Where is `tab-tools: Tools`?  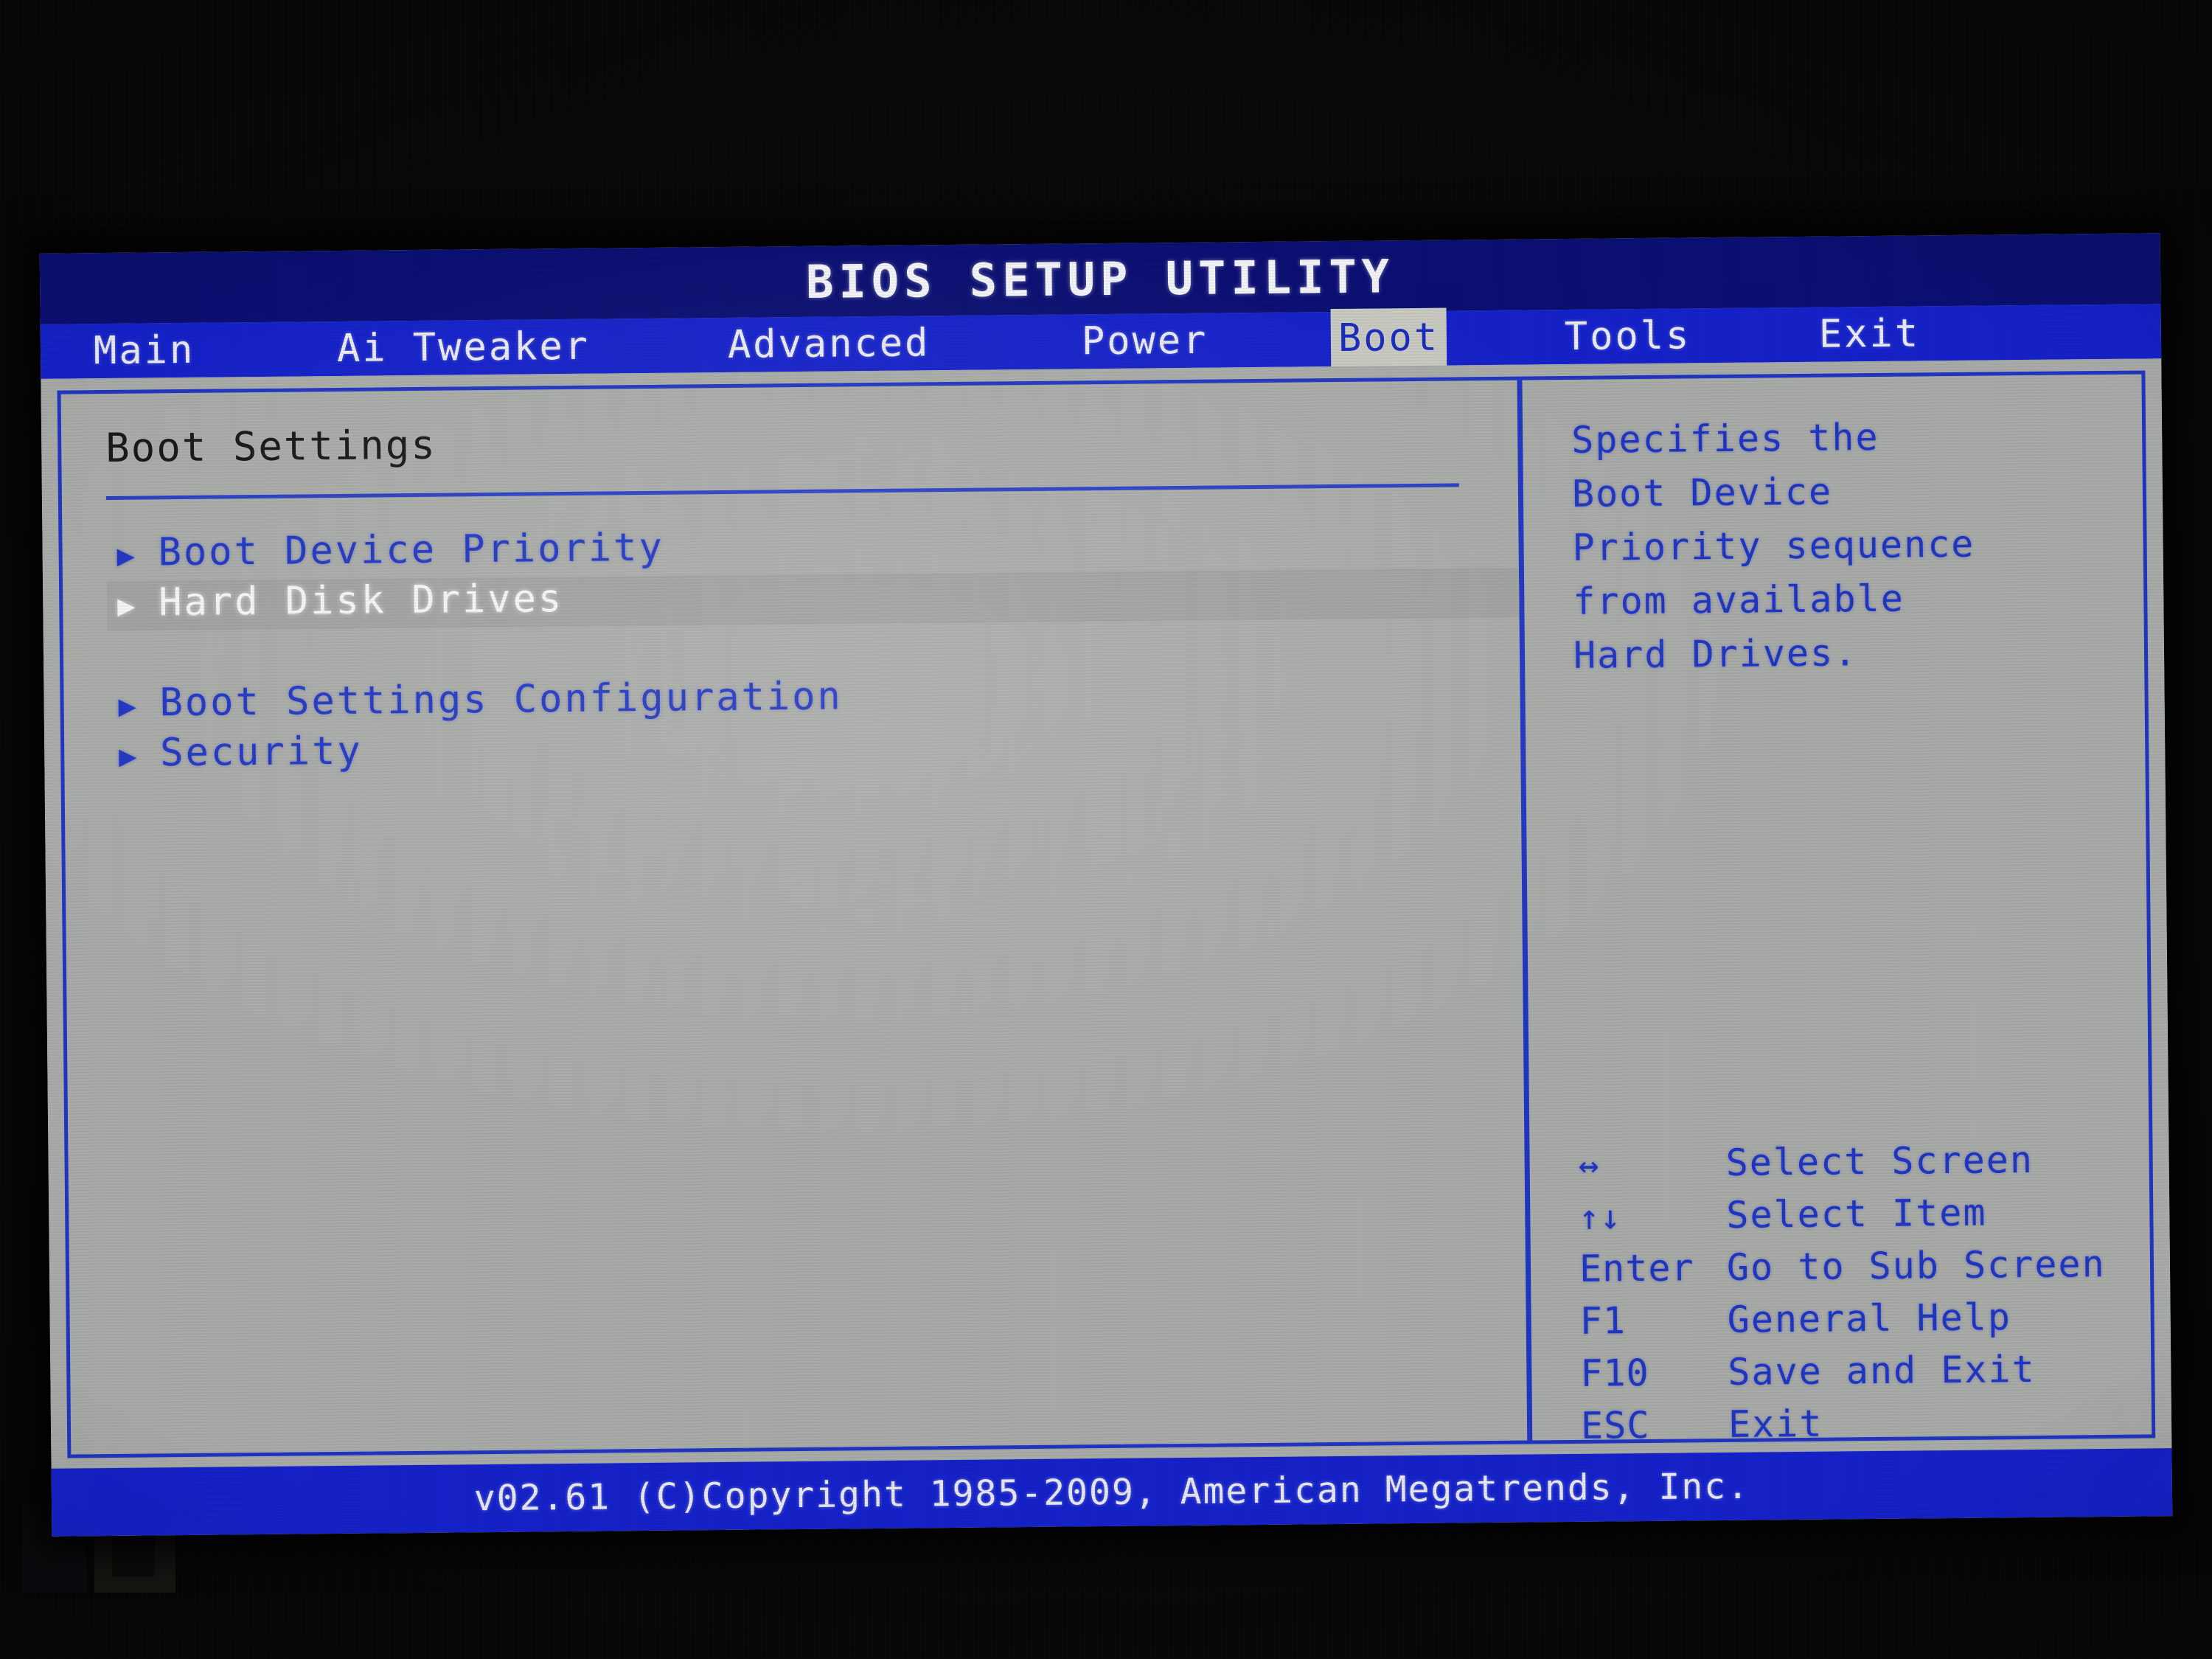 tab-tools: Tools is located at coordinates (1628, 336).